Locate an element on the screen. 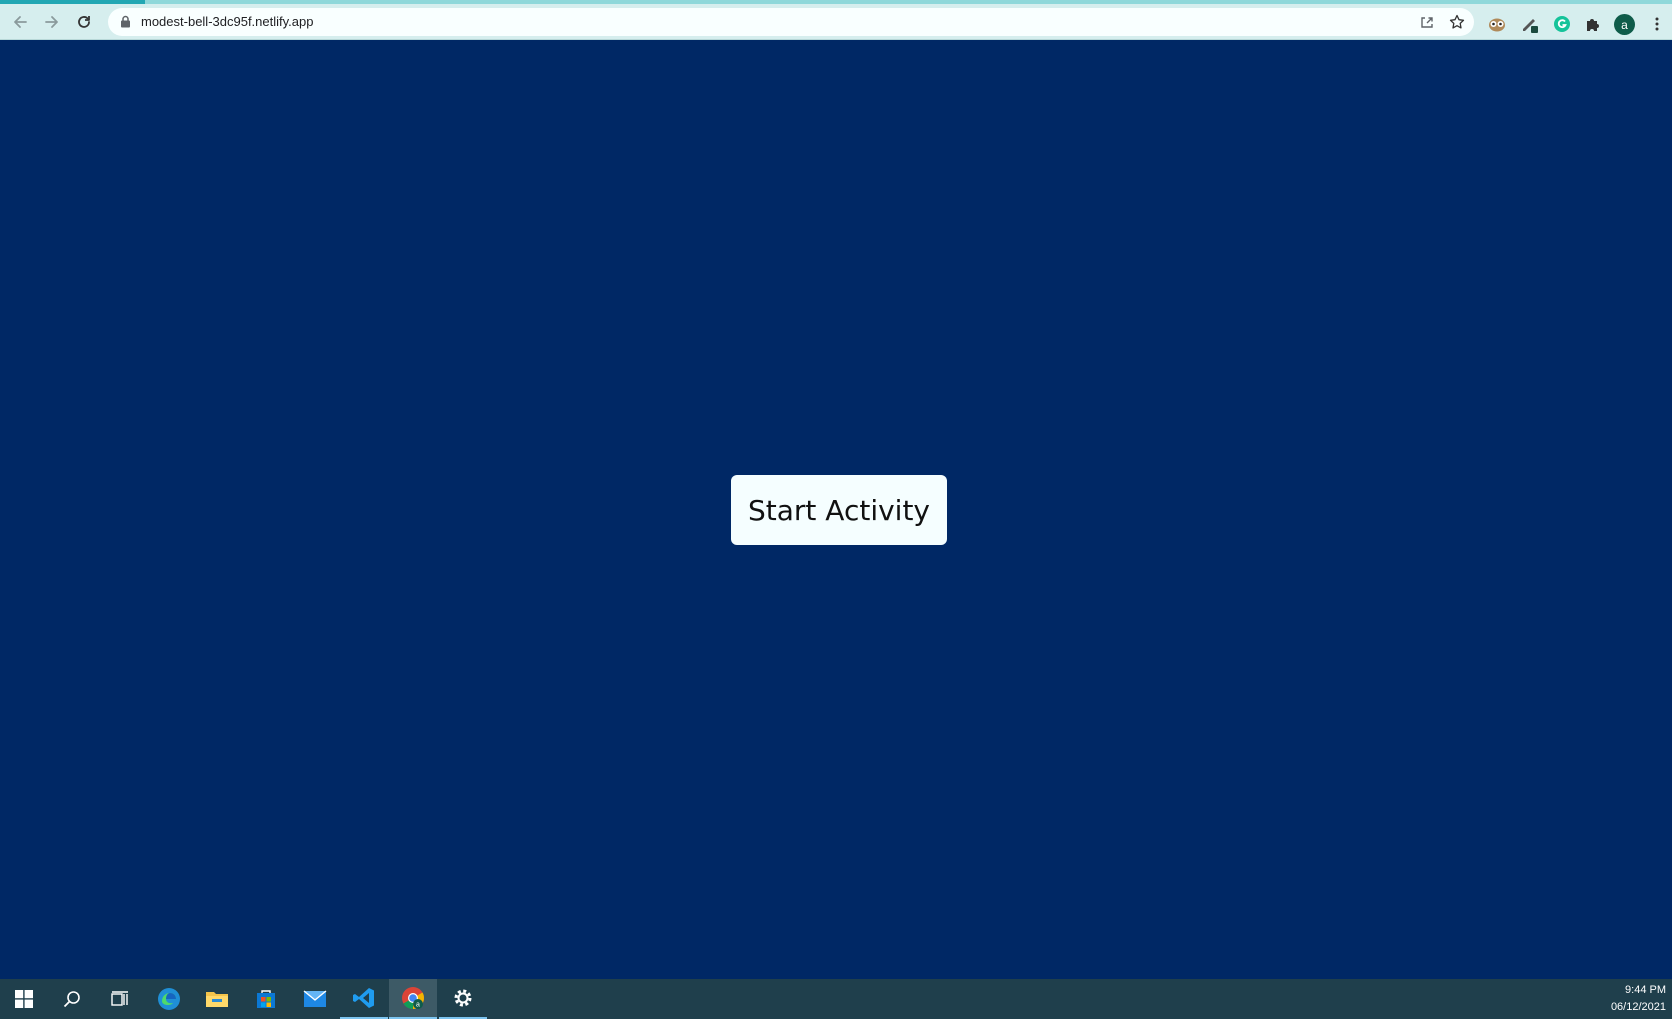 This screenshot has height=1019, width=1672. taskbar-mail is located at coordinates (315, 999).